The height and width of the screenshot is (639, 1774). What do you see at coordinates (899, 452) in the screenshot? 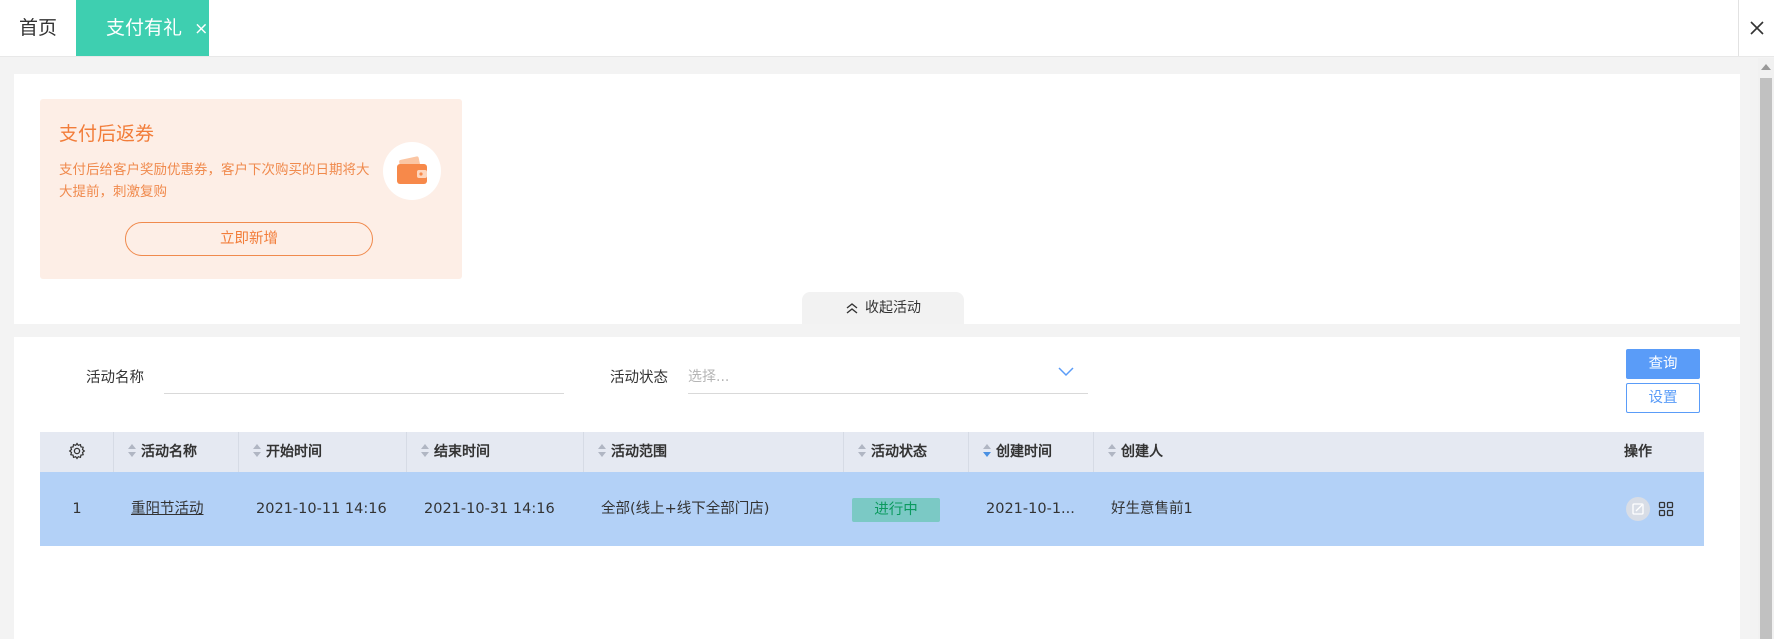
I see `col-label: 活动状态` at bounding box center [899, 452].